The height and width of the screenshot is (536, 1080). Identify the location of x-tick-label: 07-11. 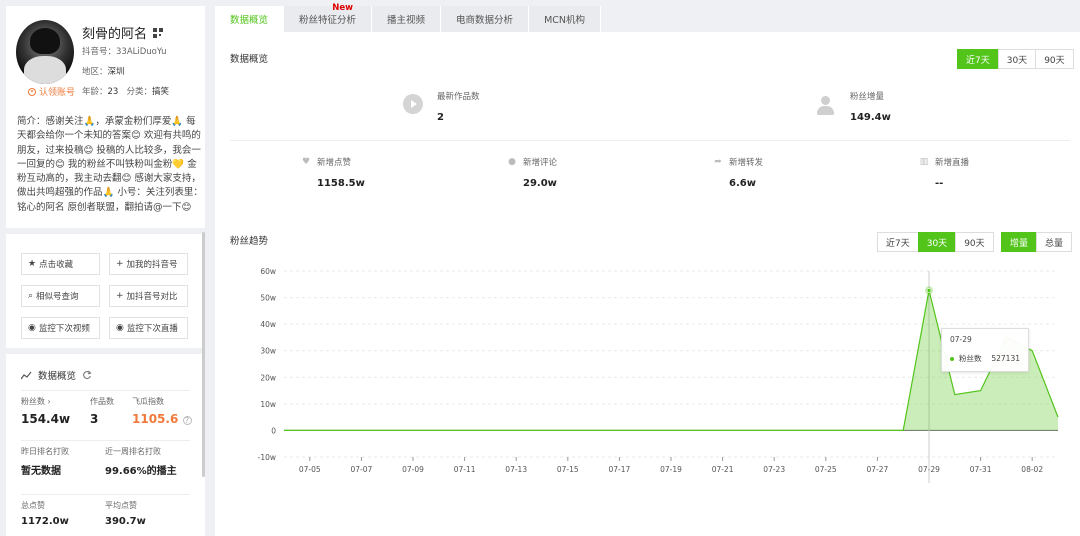
(465, 469).